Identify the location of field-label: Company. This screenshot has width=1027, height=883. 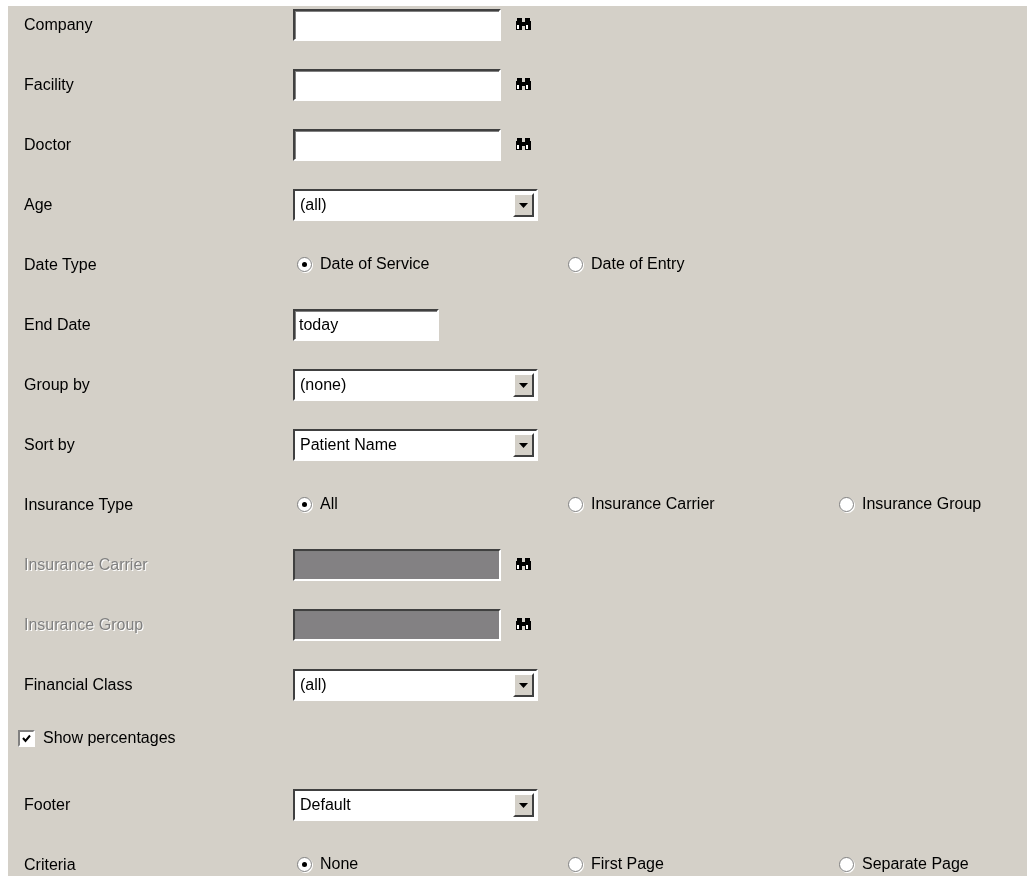
(59, 25).